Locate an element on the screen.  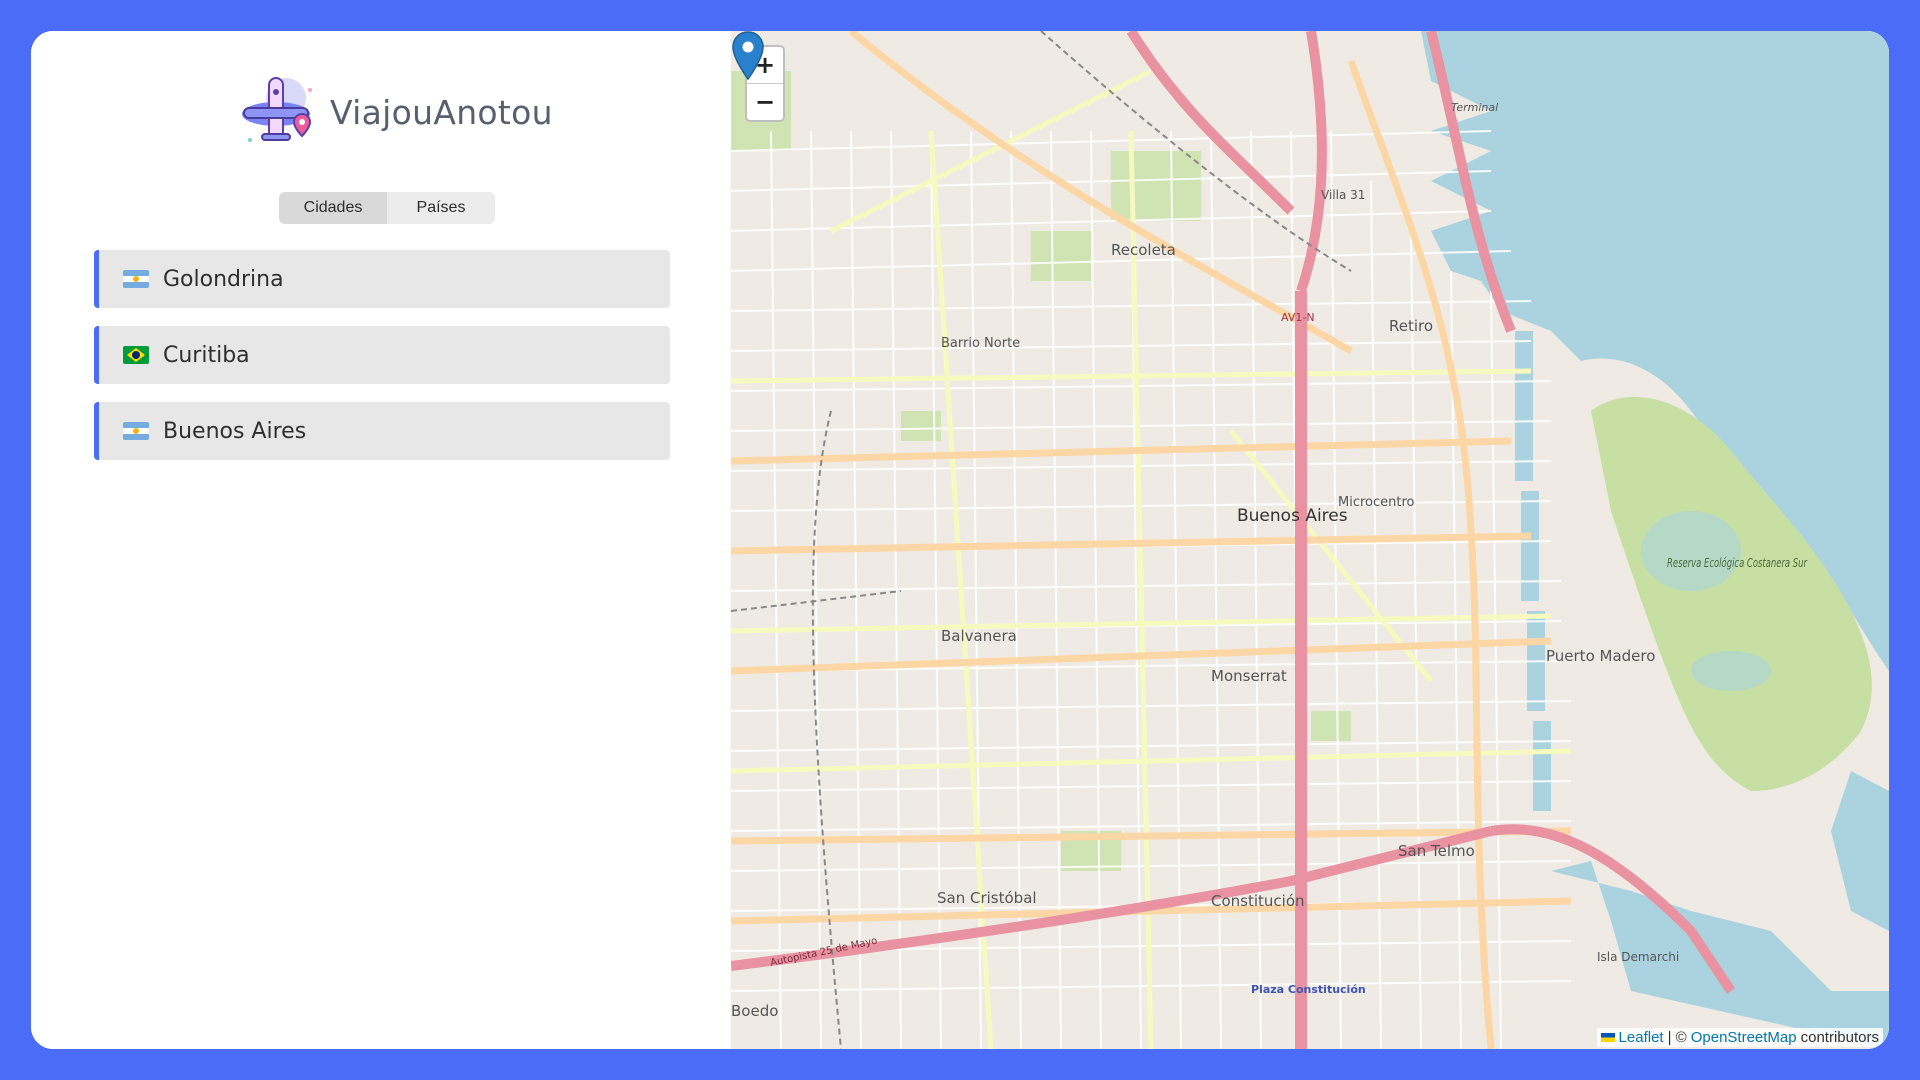
label-av1n: AV1-N is located at coordinates (1298, 317).